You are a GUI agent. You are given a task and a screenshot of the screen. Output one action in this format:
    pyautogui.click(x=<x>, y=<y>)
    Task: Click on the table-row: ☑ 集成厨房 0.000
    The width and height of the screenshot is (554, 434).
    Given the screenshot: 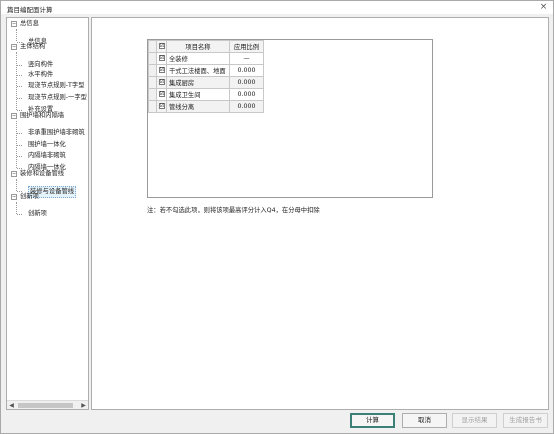 What is the action you would take?
    pyautogui.click(x=206, y=82)
    